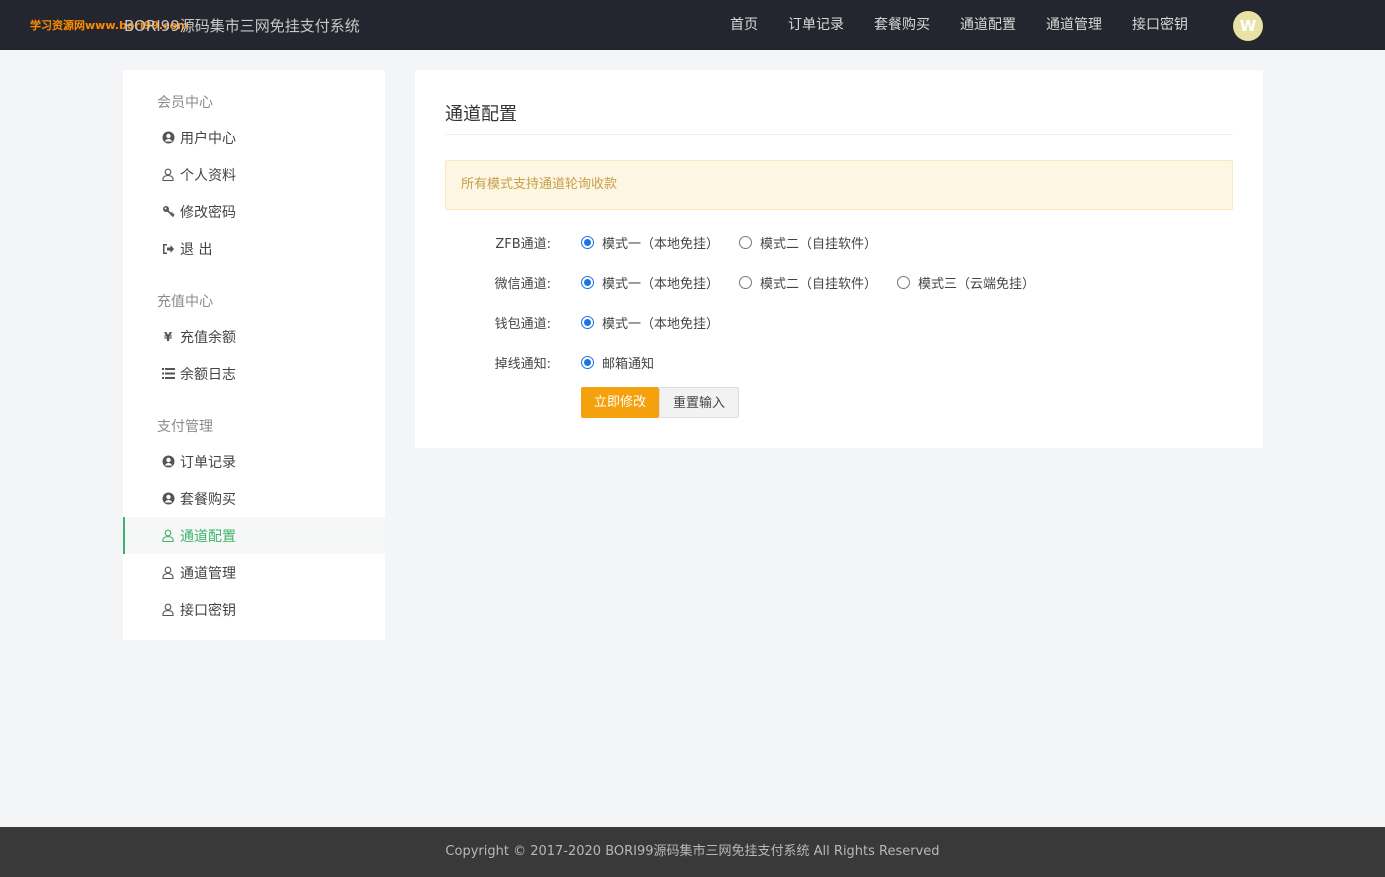  What do you see at coordinates (522, 324) in the screenshot?
I see `form-label: 钱包通道:` at bounding box center [522, 324].